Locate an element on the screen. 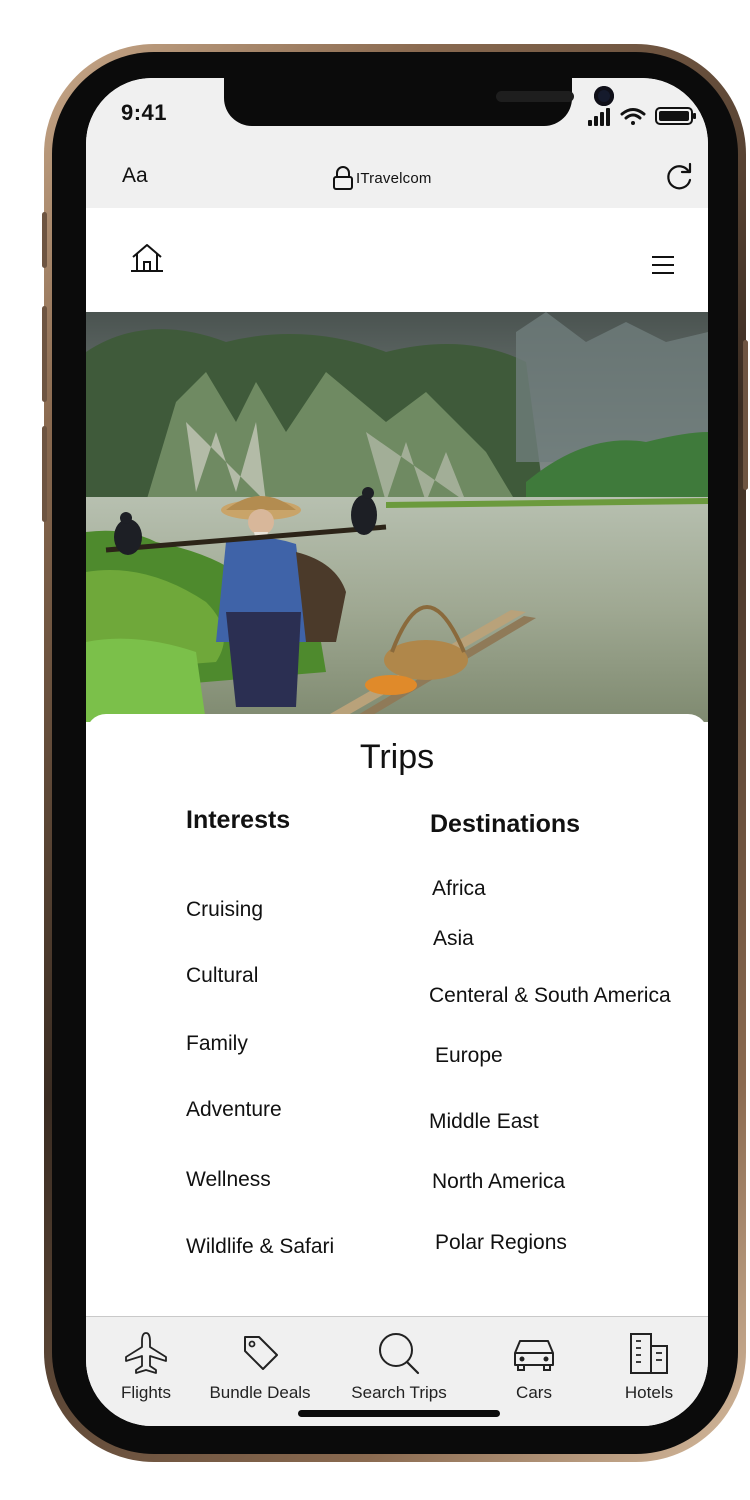 The image size is (750, 1500). destination-item: Polar Regions is located at coordinates (501, 1243).